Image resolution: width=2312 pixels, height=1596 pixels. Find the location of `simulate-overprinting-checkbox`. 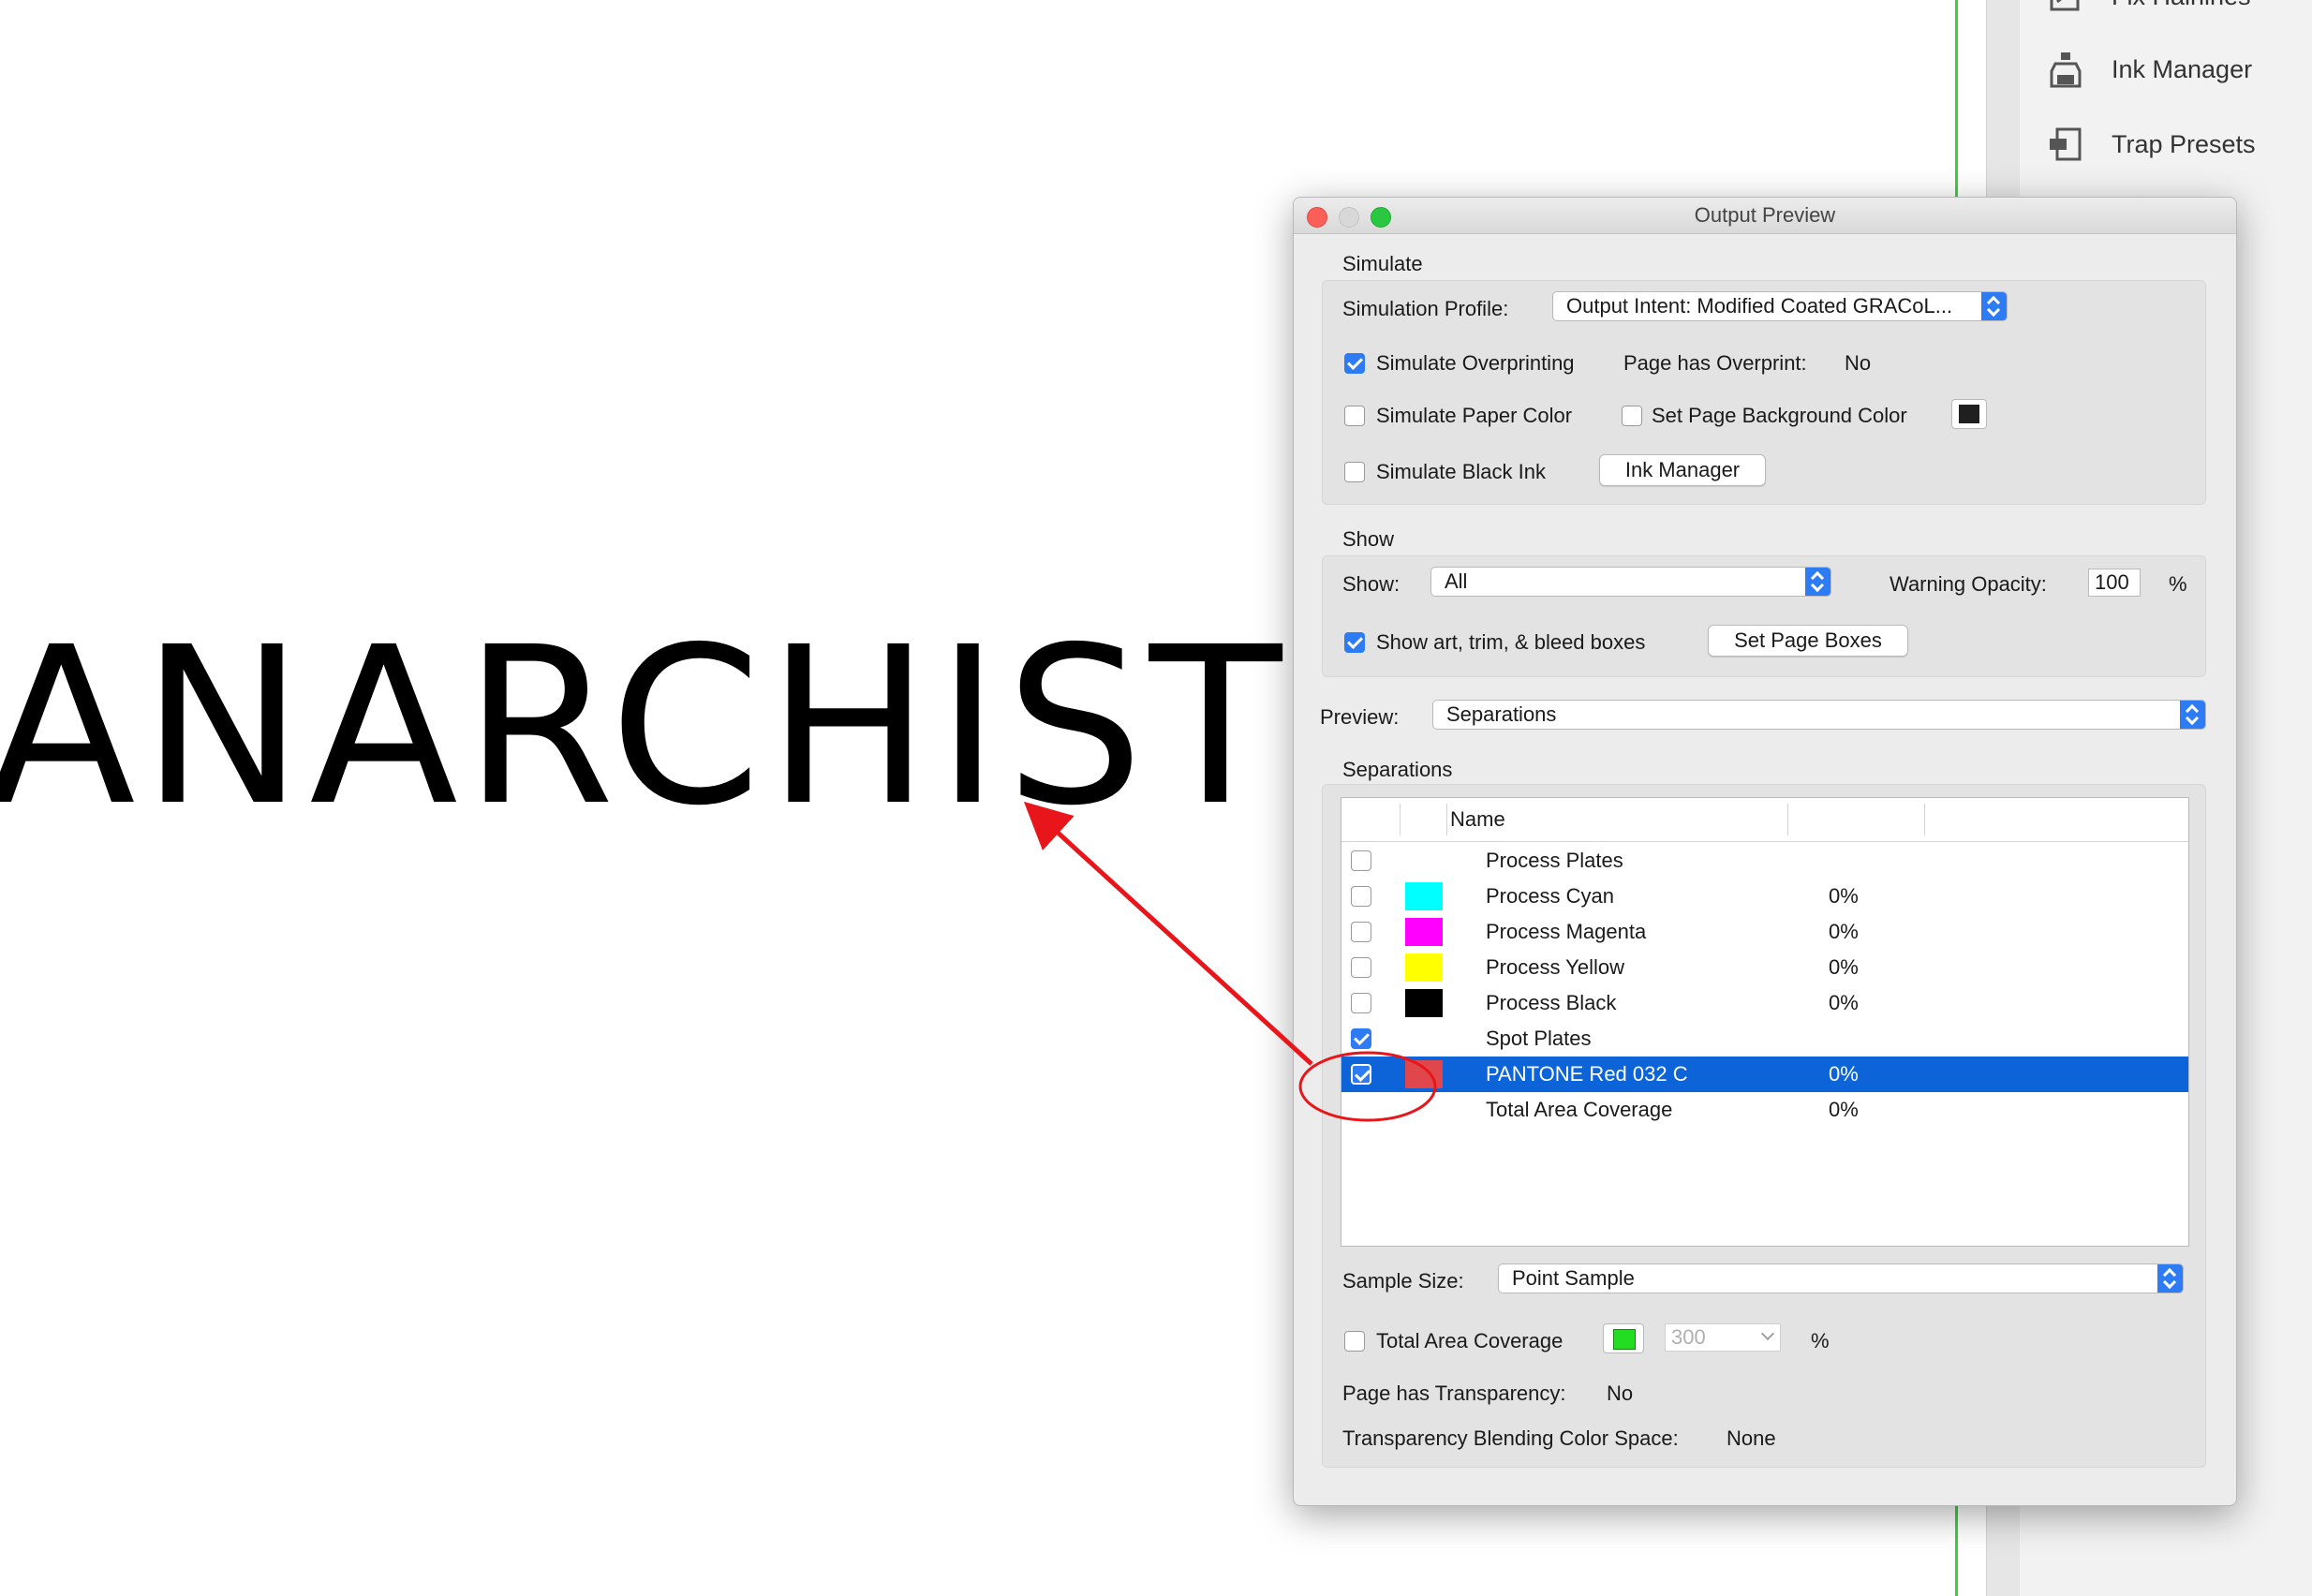

simulate-overprinting-checkbox is located at coordinates (1354, 363).